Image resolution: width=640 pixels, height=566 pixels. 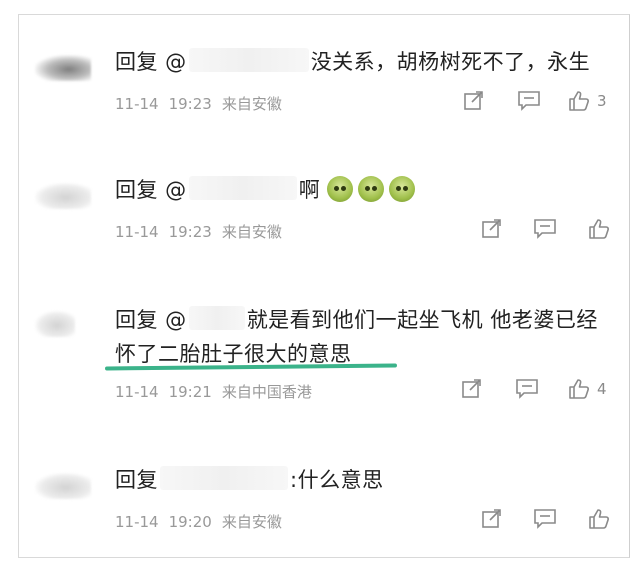 What do you see at coordinates (337, 480) in the screenshot?
I see `comment-body: :什么意思` at bounding box center [337, 480].